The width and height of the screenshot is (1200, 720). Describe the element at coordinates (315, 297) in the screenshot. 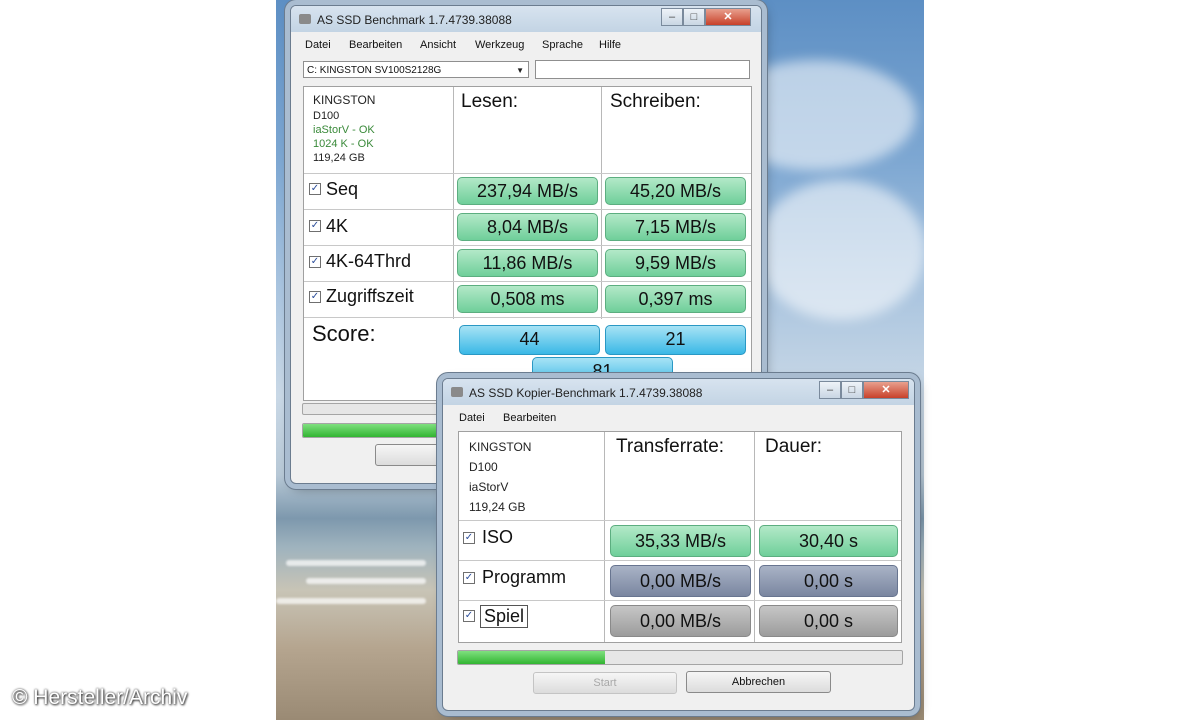

I see `access-checkbox: ✓` at that location.